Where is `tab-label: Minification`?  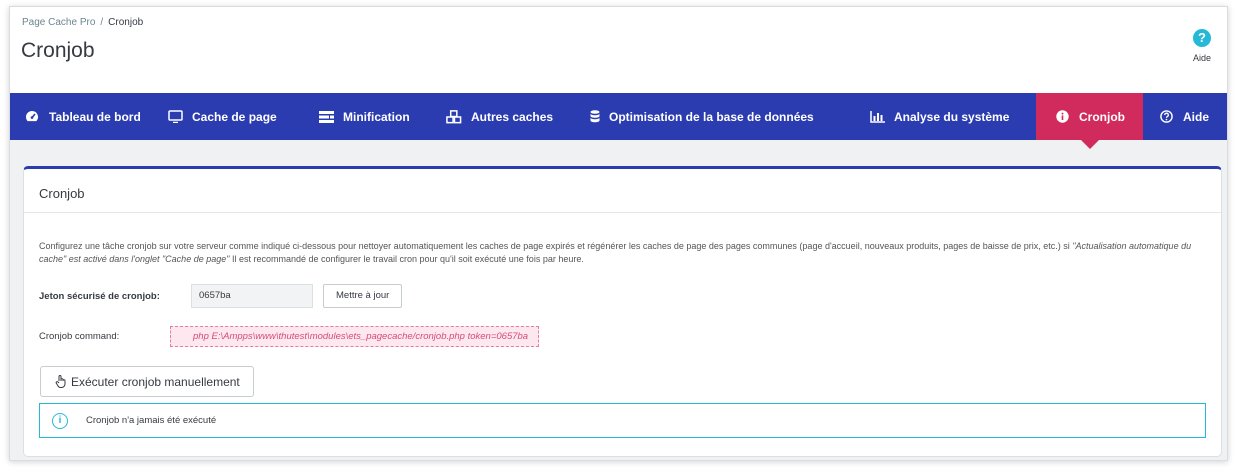
tab-label: Minification is located at coordinates (376, 116).